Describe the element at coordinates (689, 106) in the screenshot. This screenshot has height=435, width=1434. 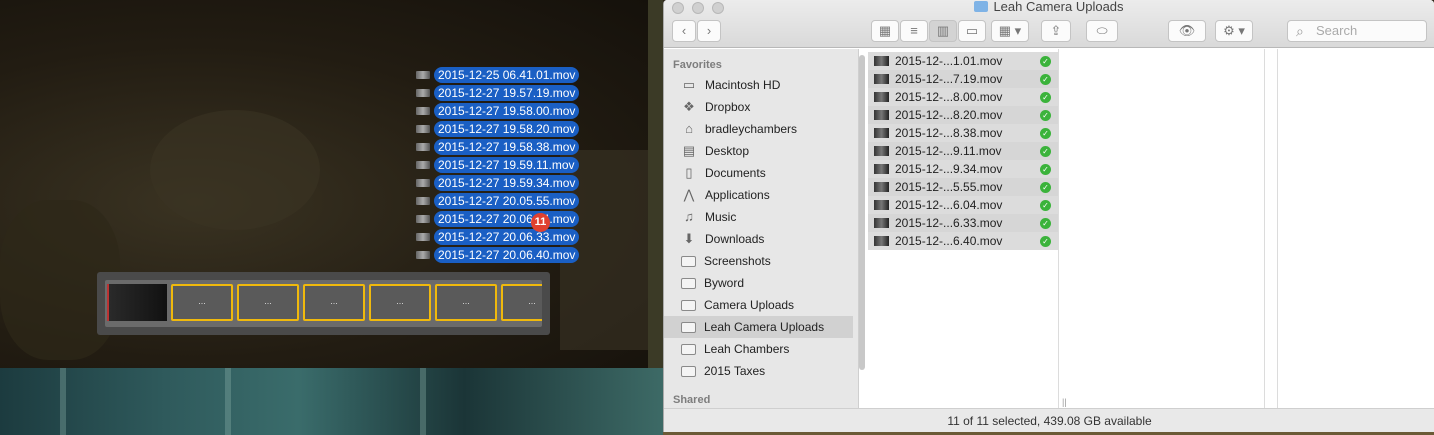
I see `dropbox-icon: ❖` at that location.